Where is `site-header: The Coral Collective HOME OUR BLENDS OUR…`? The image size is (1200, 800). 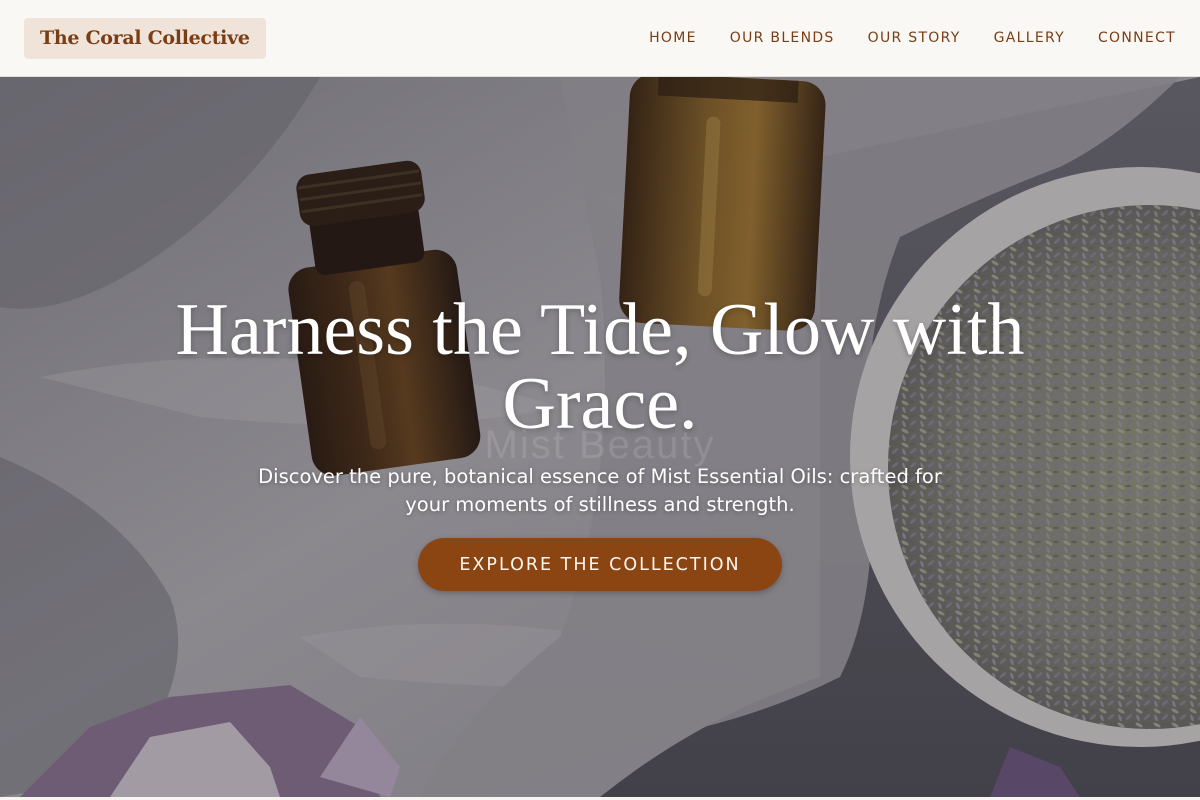 site-header: The Coral Collective HOME OUR BLENDS OUR… is located at coordinates (600, 38).